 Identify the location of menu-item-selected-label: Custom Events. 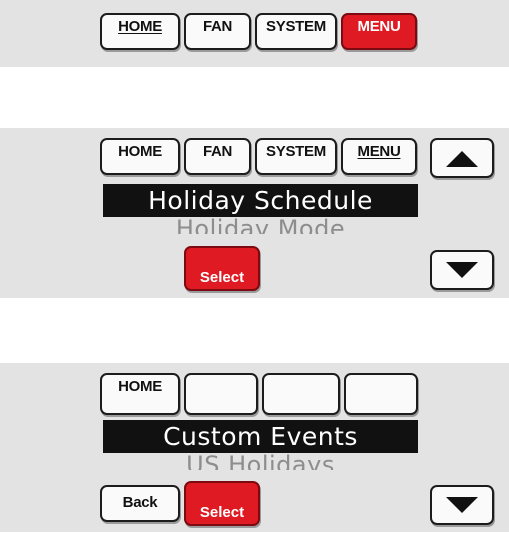
(260, 436).